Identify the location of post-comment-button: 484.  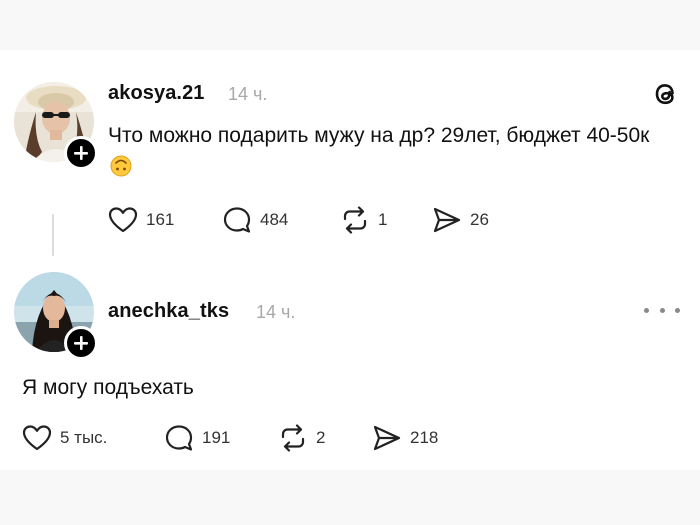
(255, 220).